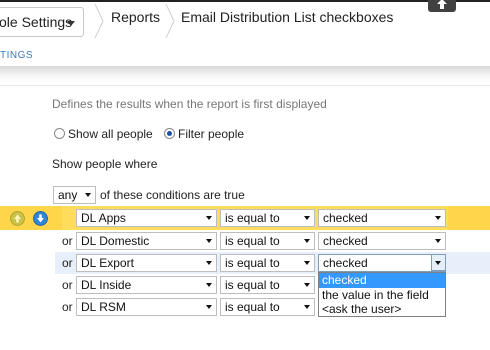 Image resolution: width=490 pixels, height=350 pixels. I want to click on settings-button-label: ole Settings, so click(36, 22).